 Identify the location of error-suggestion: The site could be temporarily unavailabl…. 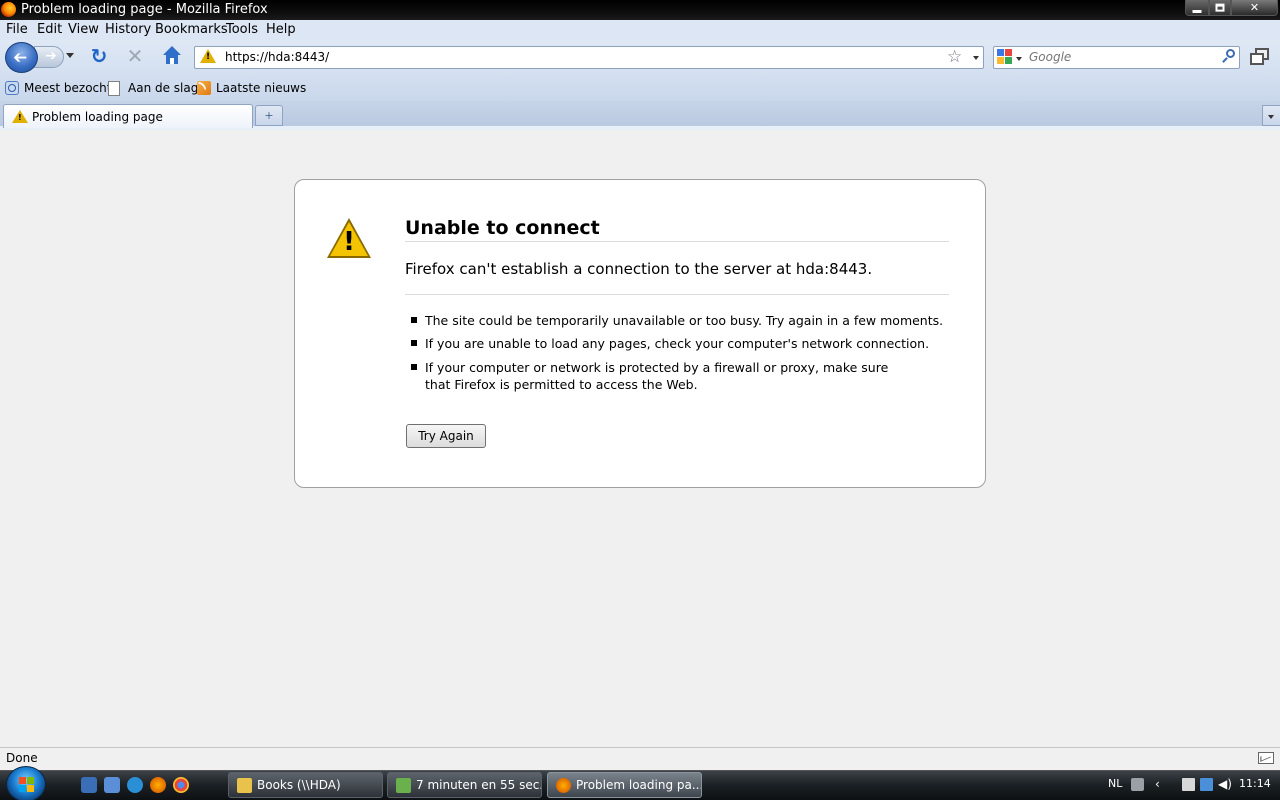
(684, 320).